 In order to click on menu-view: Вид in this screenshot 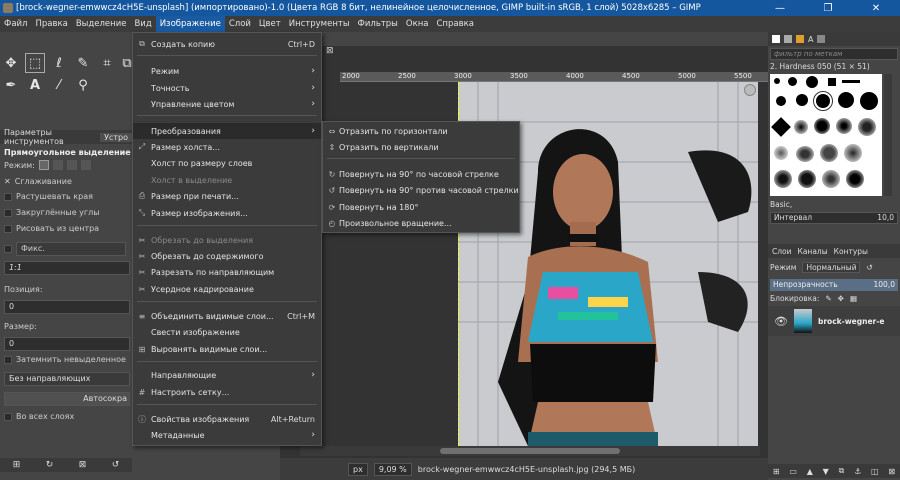, I will do `click(142, 24)`.